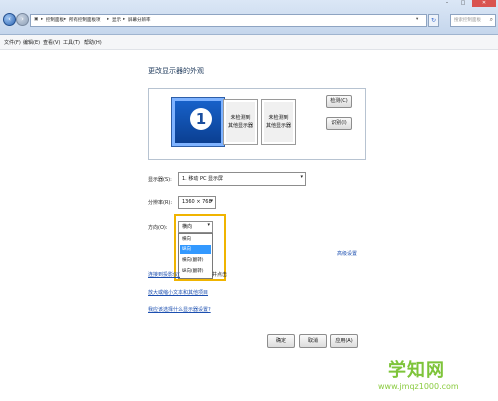 This screenshot has width=498, height=401. I want to click on cancel-button: 取消, so click(313, 341).